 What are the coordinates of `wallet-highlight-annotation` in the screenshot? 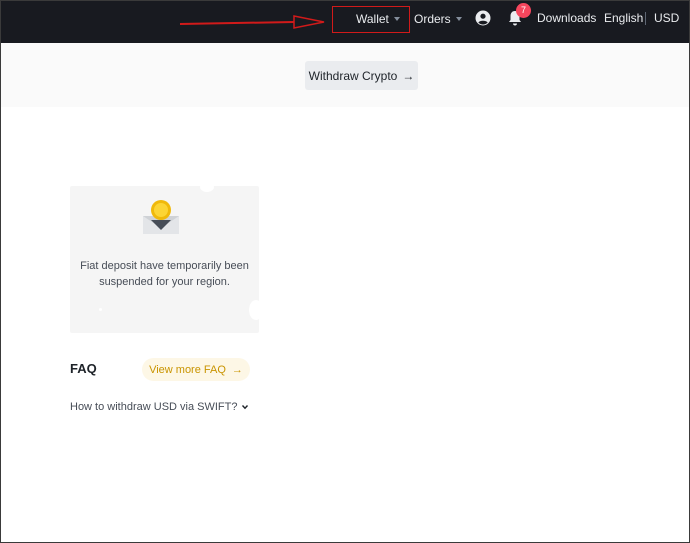 It's located at (371, 19).